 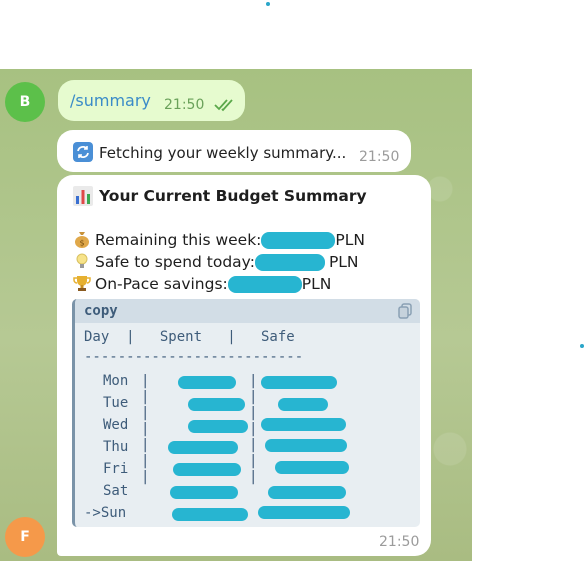 I want to click on onpace-line: On-Pace savings: PLN, so click(x=202, y=283).